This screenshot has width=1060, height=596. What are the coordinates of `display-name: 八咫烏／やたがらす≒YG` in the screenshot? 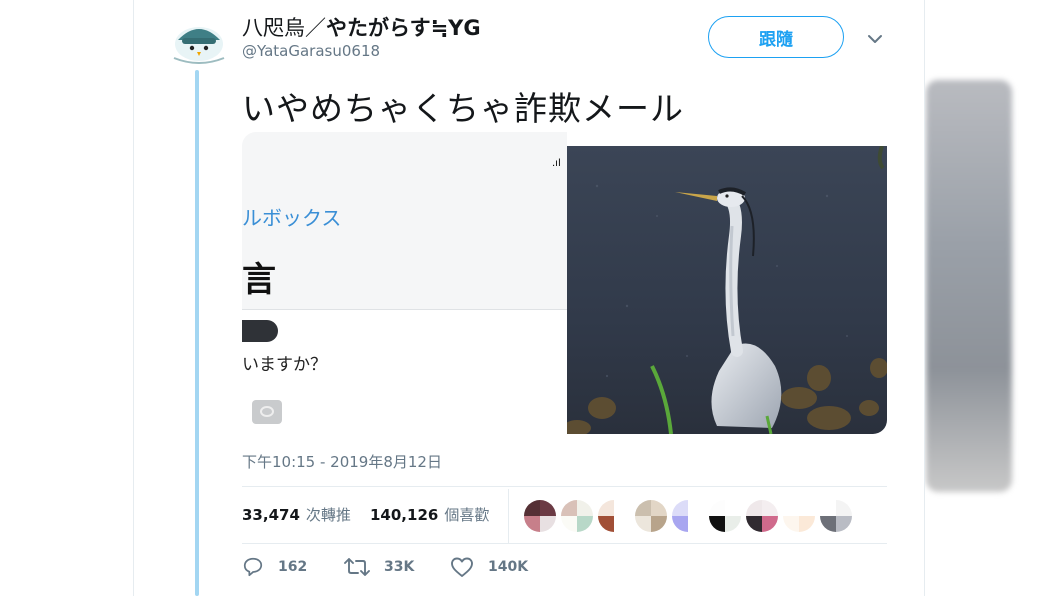 It's located at (361, 27).